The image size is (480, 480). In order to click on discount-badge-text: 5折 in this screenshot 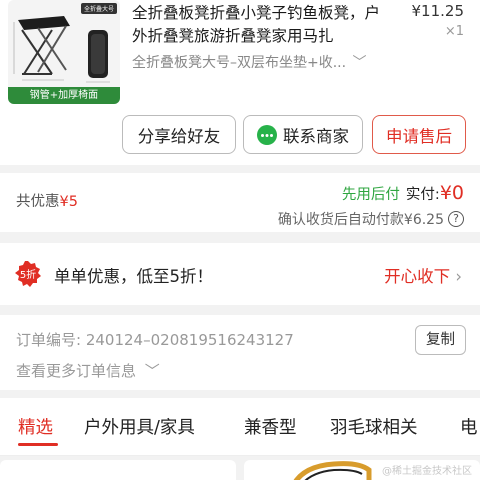, I will do `click(28, 274)`.